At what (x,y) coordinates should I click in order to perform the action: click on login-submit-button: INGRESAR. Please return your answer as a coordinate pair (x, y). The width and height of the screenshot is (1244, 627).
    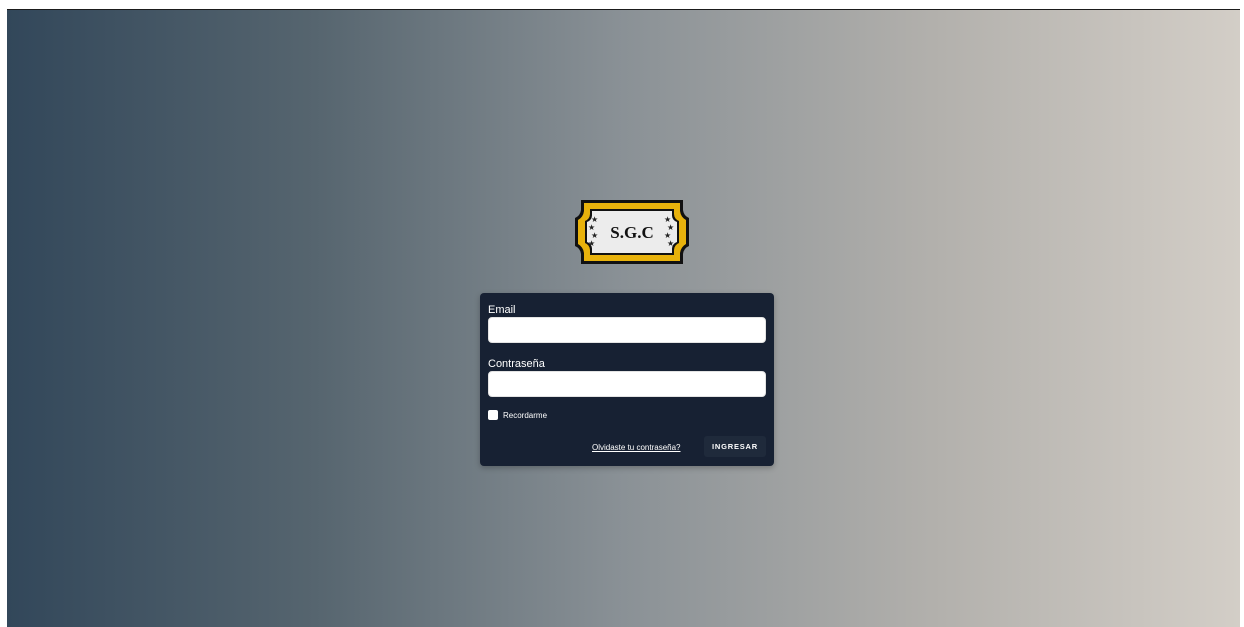
    Looking at the image, I should click on (735, 446).